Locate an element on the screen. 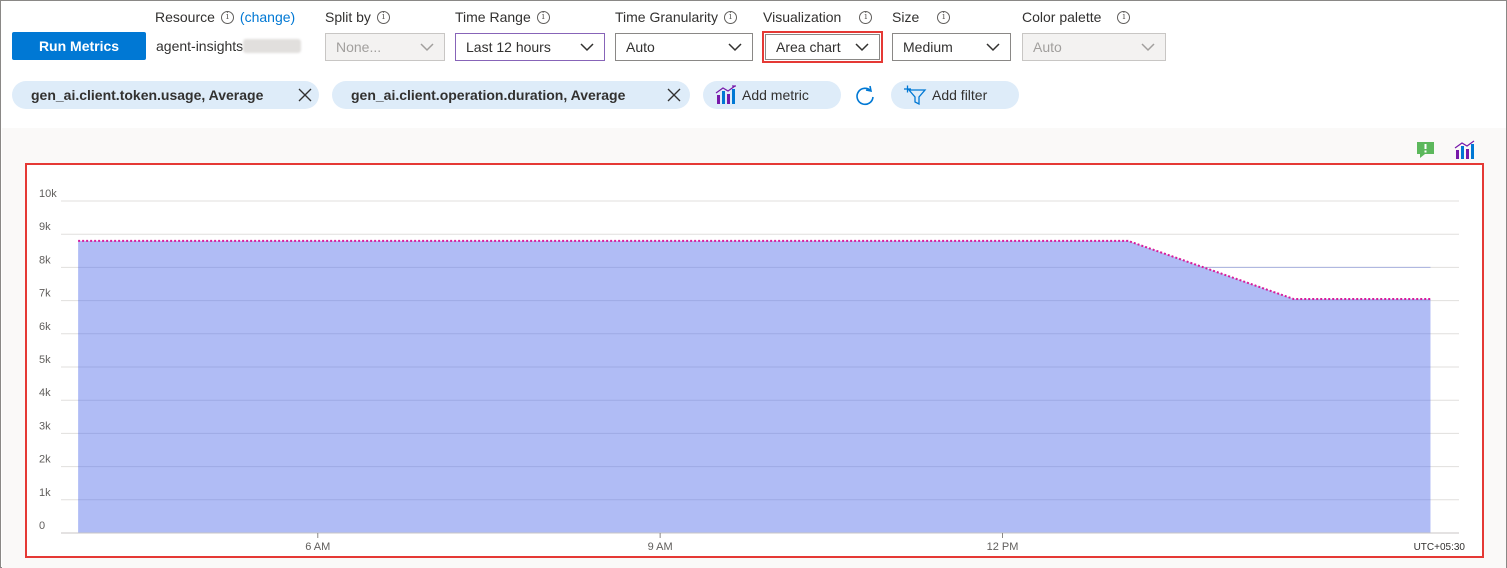 The height and width of the screenshot is (568, 1507). timezone-label: UTC+05:30 is located at coordinates (1440, 547).